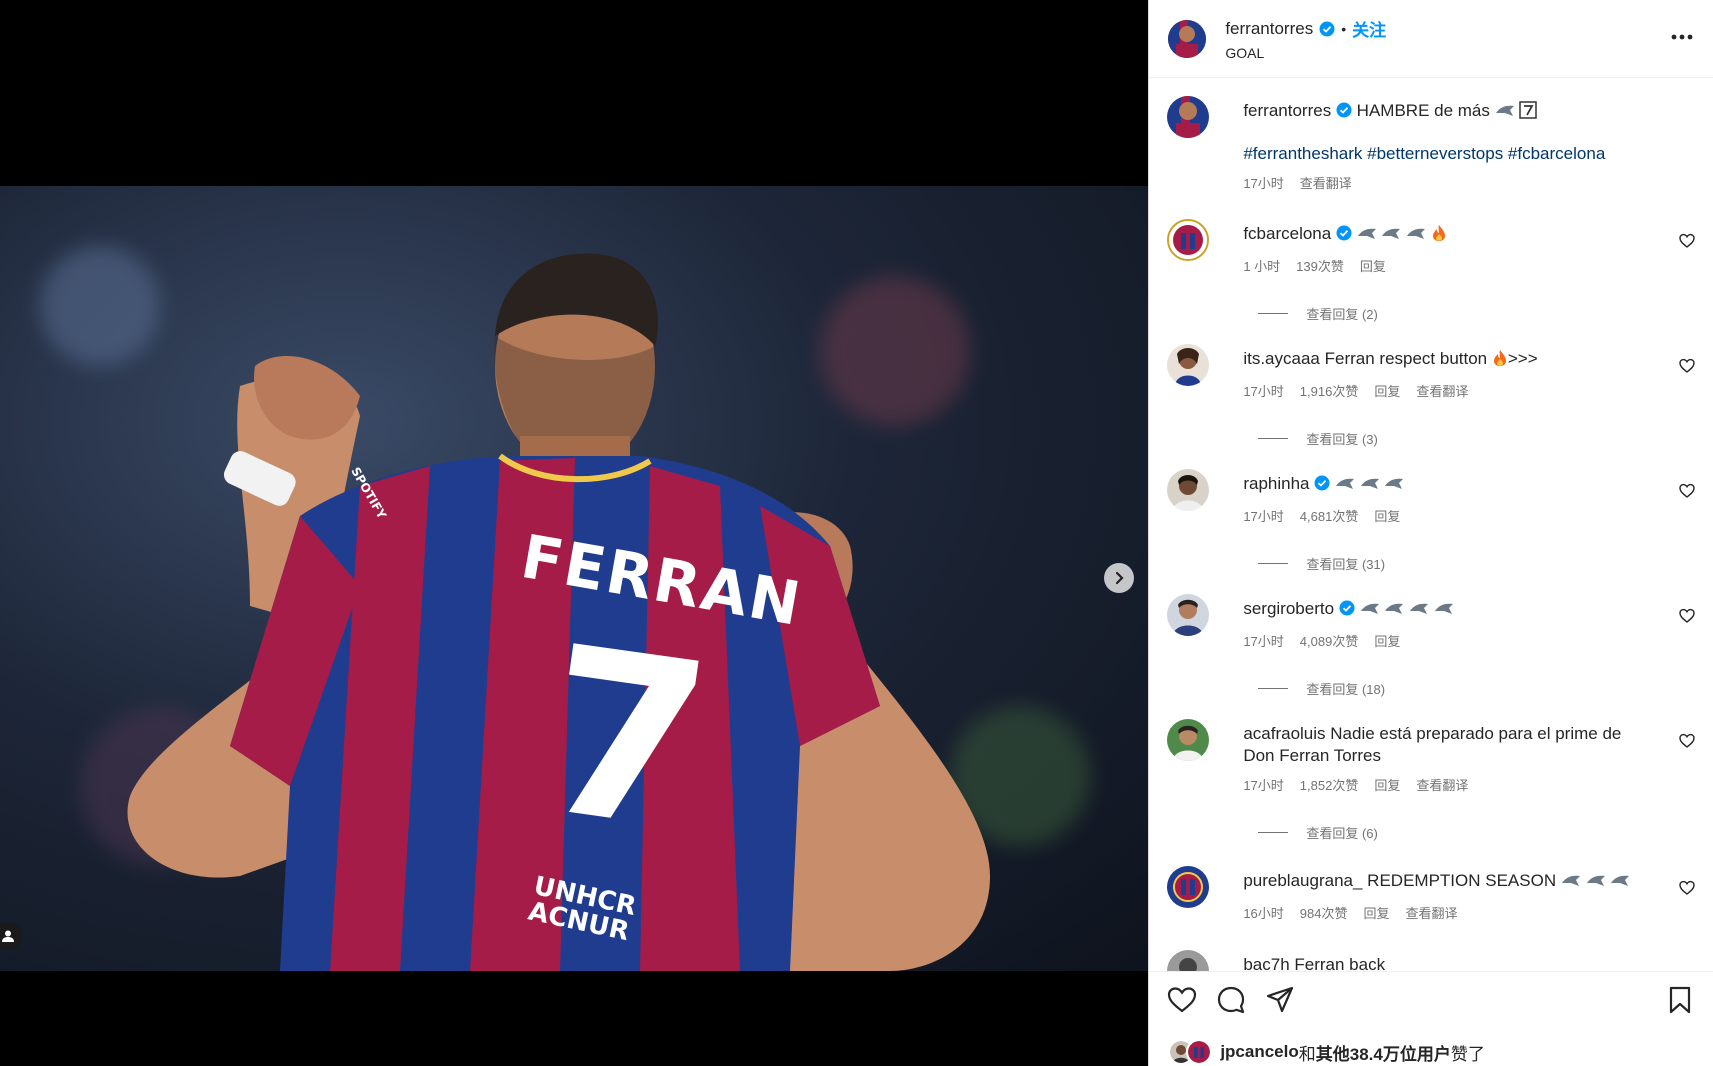  I want to click on comment-username: bac7h, so click(1266, 963).